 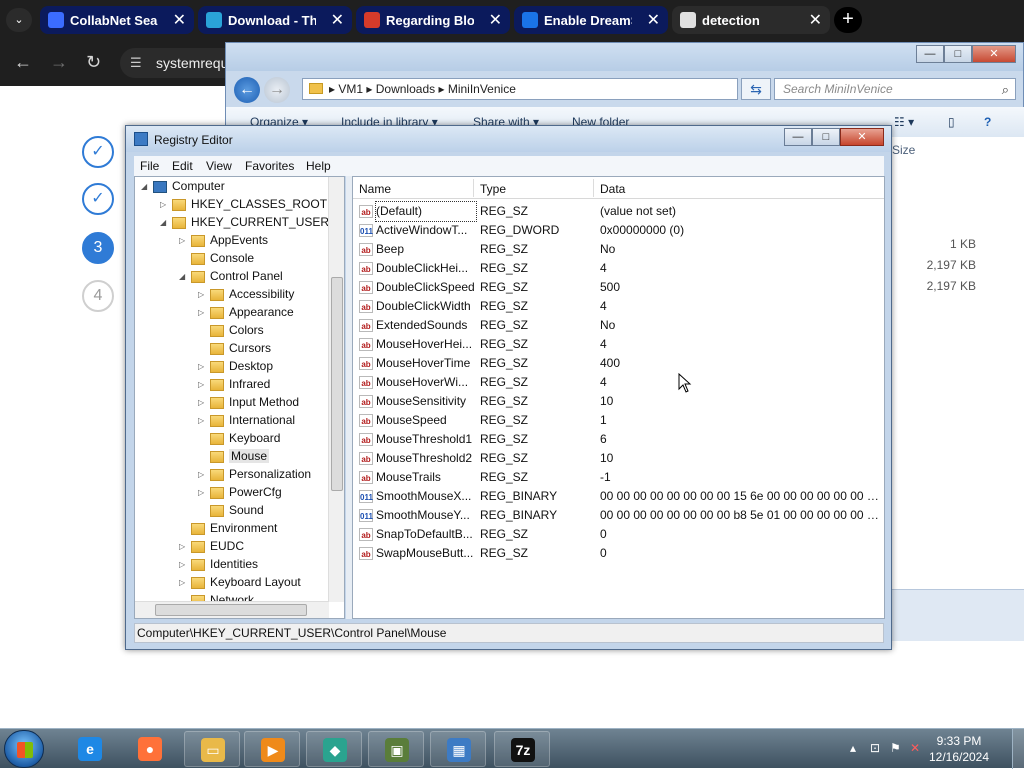 I want to click on forward-button: →, so click(x=59, y=62).